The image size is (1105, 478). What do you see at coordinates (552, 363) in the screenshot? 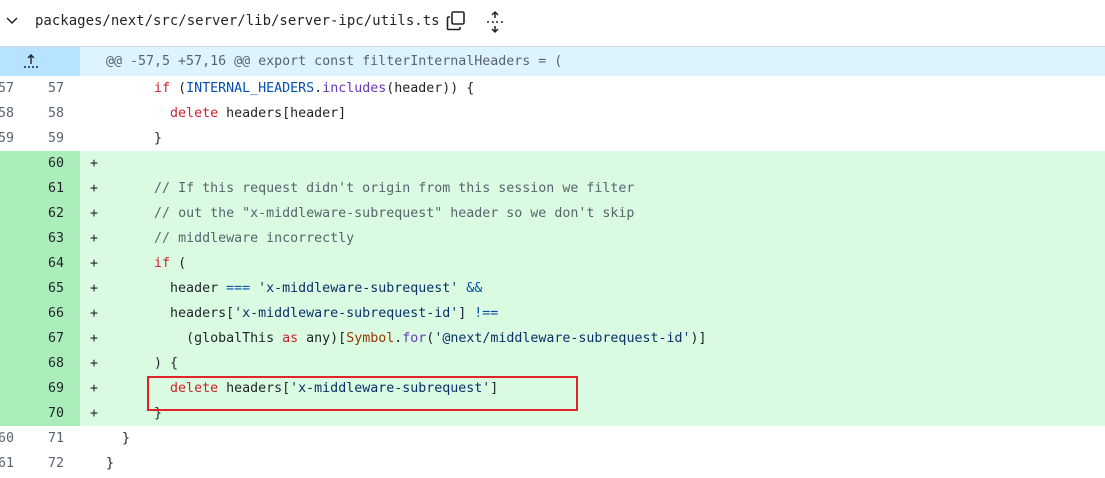
I see `diff-line-added: 68 + ) {` at bounding box center [552, 363].